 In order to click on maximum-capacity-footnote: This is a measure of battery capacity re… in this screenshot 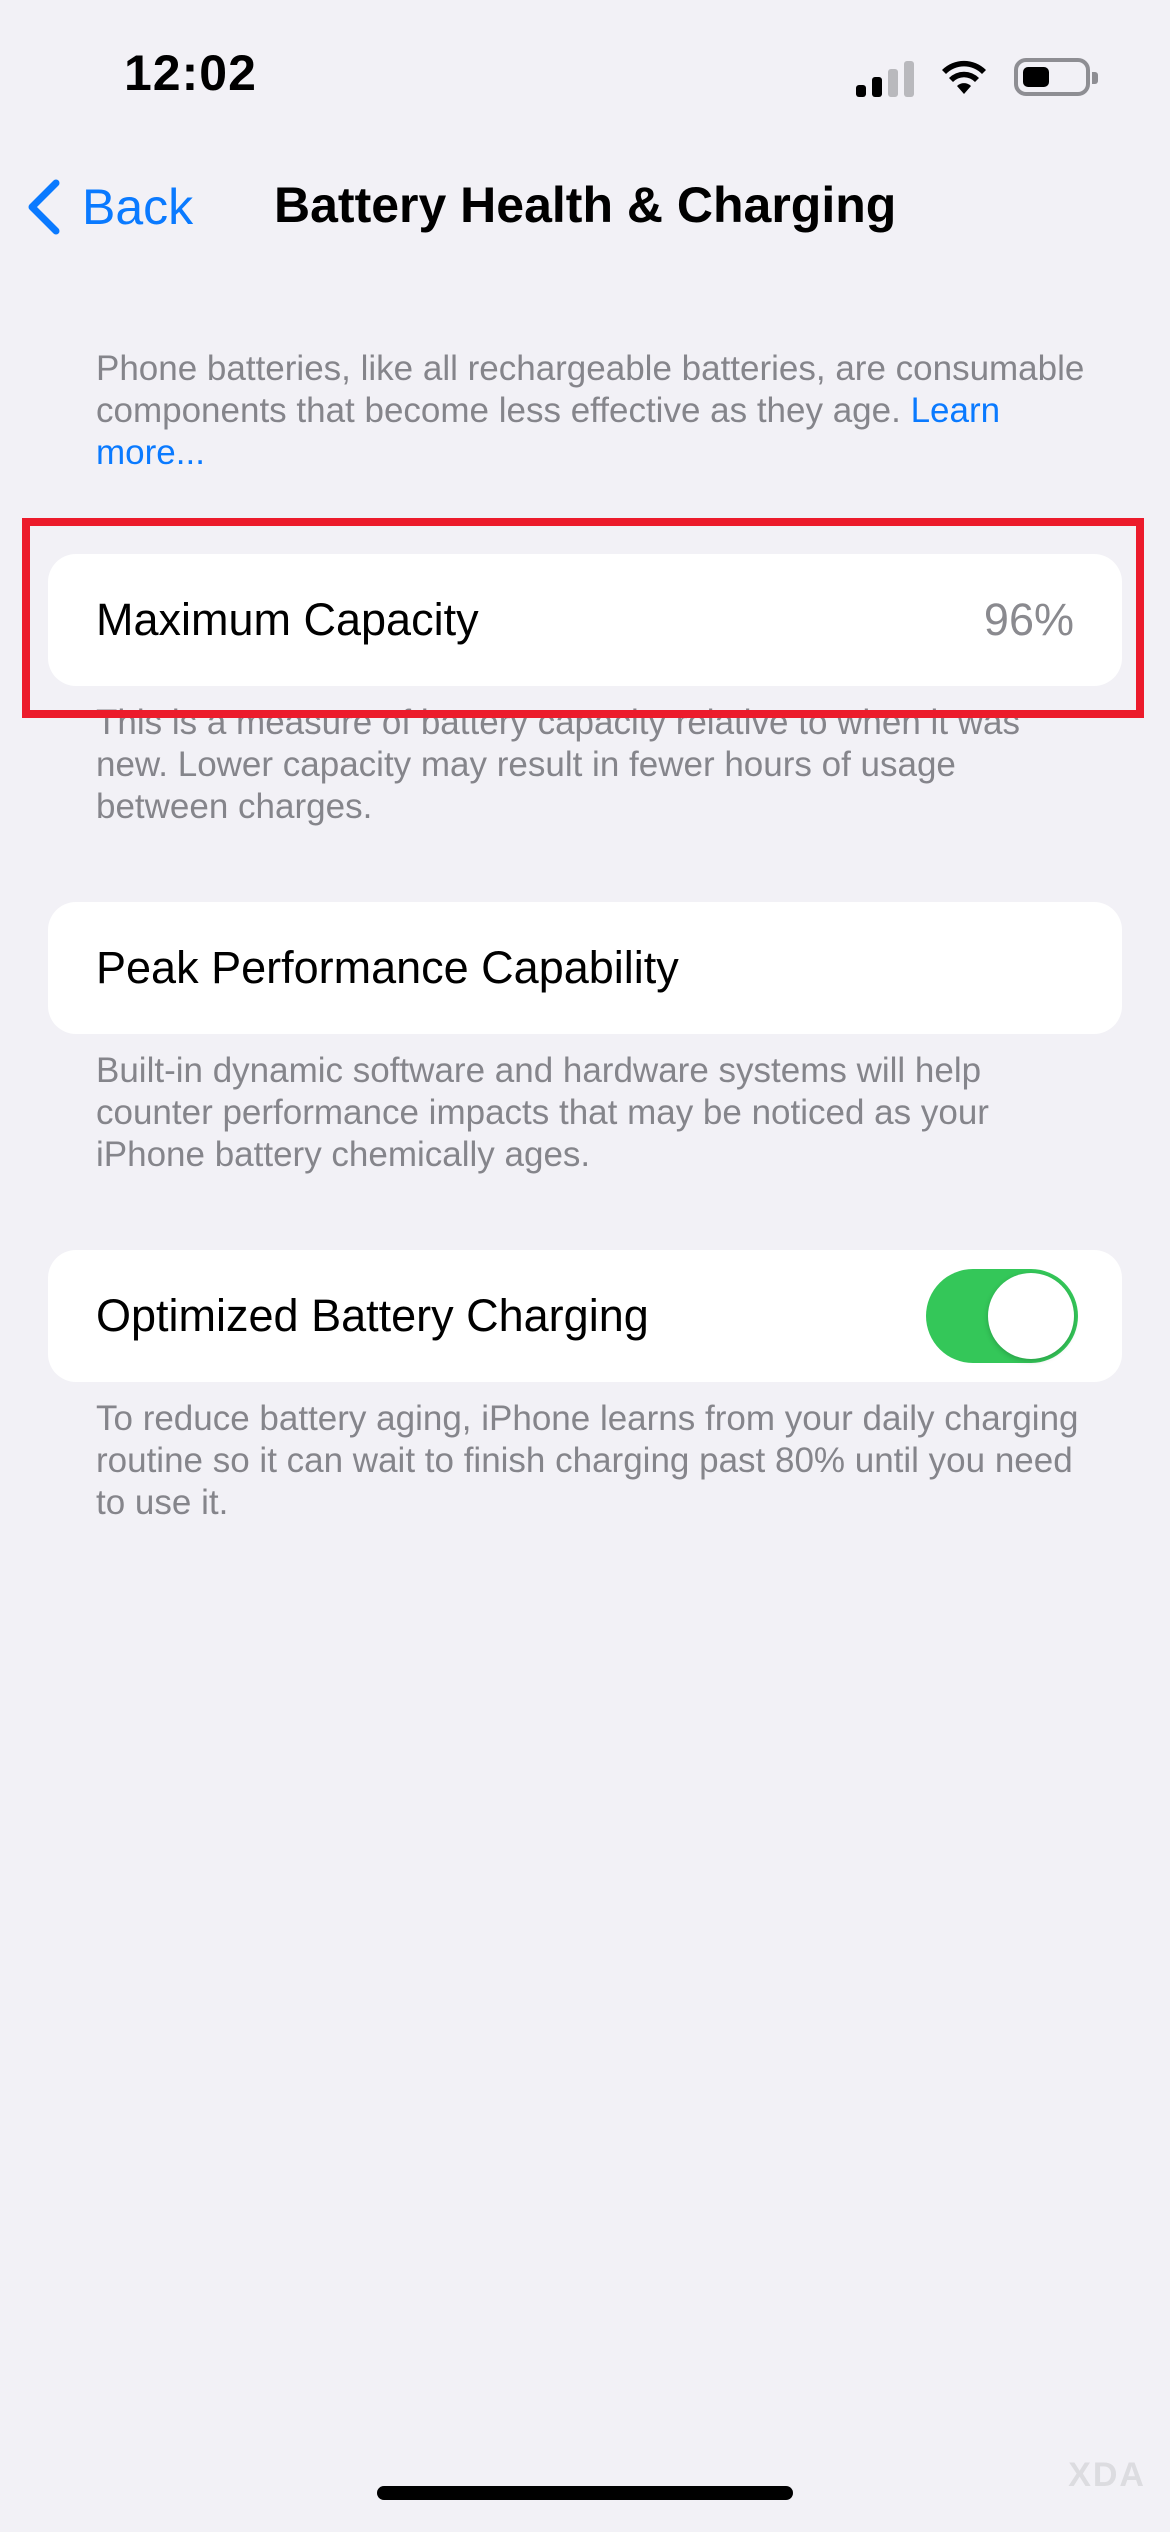, I will do `click(558, 764)`.